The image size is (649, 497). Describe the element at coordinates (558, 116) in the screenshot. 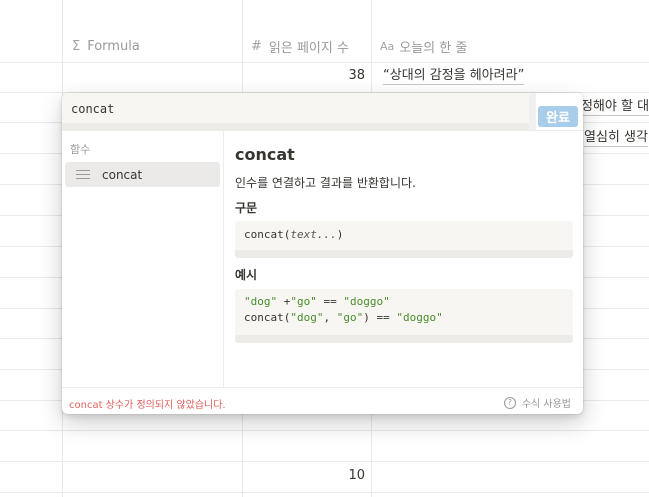

I see `done-button: 완료` at that location.